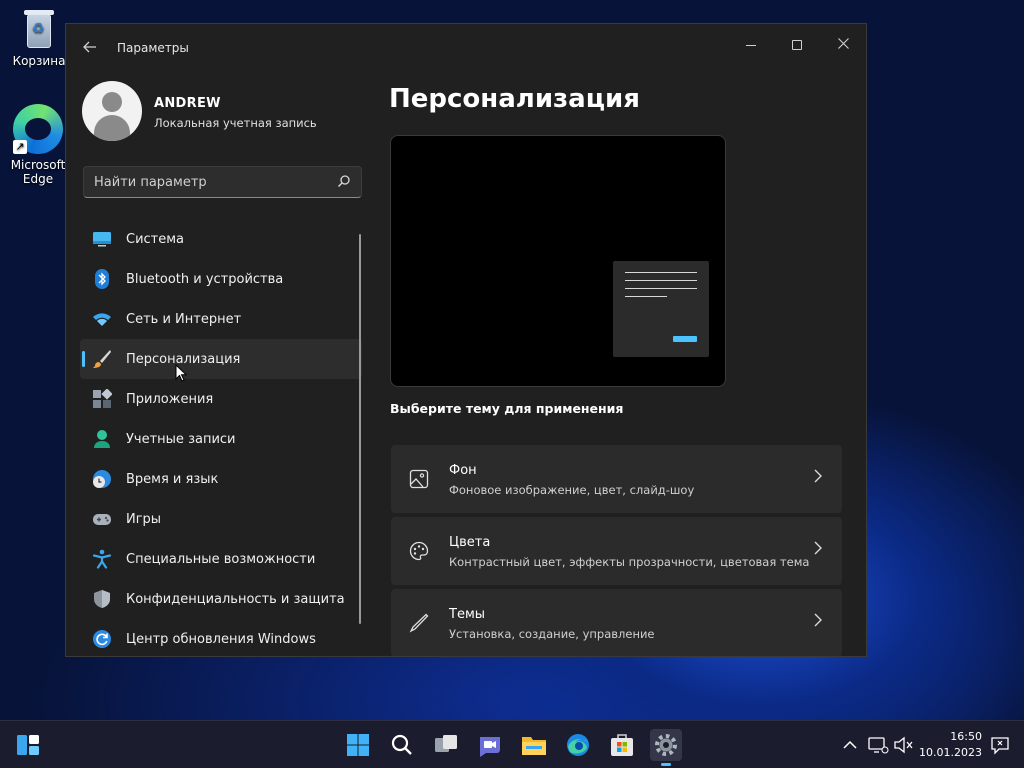 The image size is (1024, 768). I want to click on wifi-icon, so click(102, 319).